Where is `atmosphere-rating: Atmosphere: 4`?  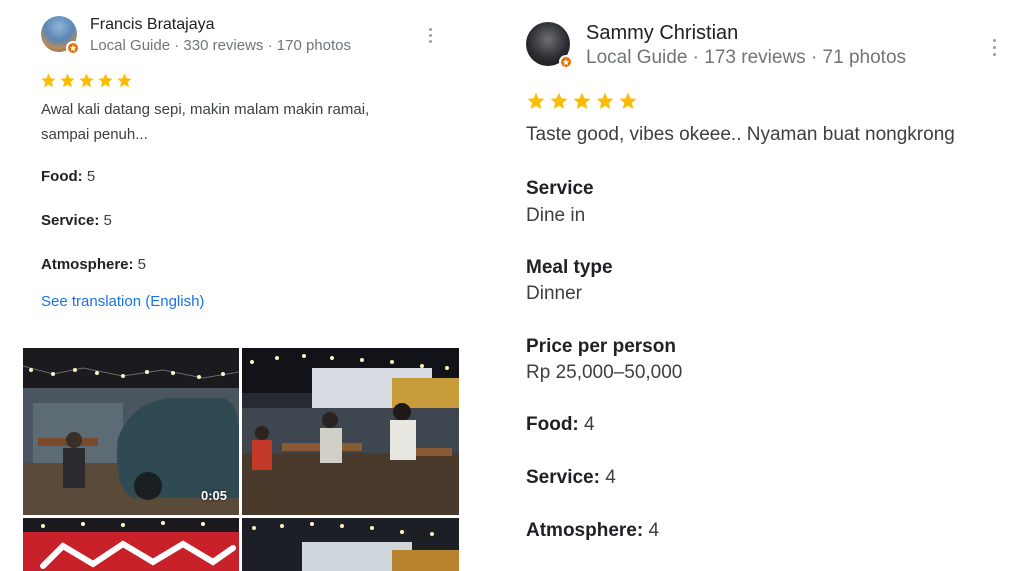
atmosphere-rating: Atmosphere: 4 is located at coordinates (592, 531).